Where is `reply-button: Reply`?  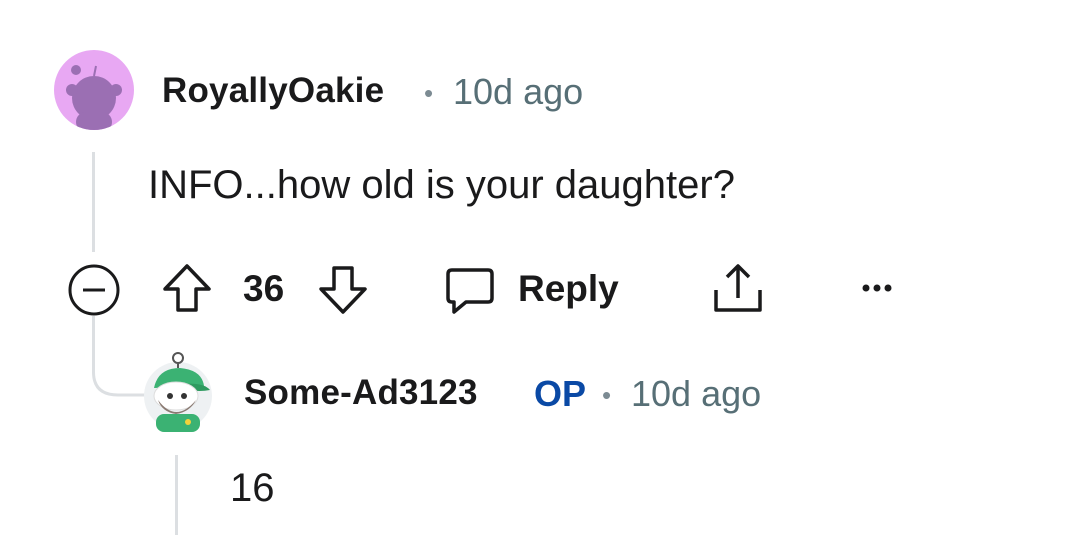
reply-button: Reply is located at coordinates (534, 290).